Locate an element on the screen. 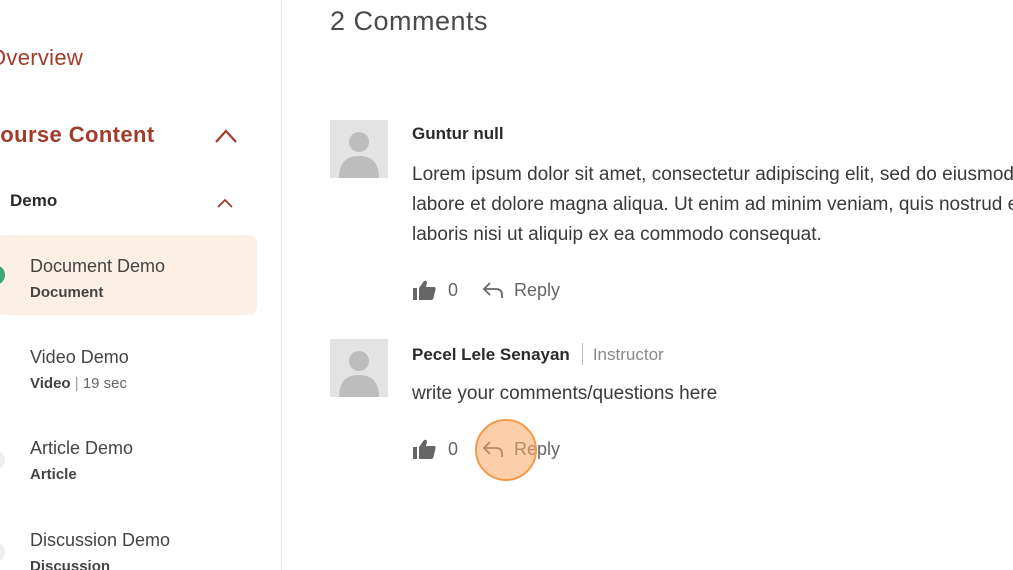 The image size is (1013, 570). author-divider is located at coordinates (582, 354).